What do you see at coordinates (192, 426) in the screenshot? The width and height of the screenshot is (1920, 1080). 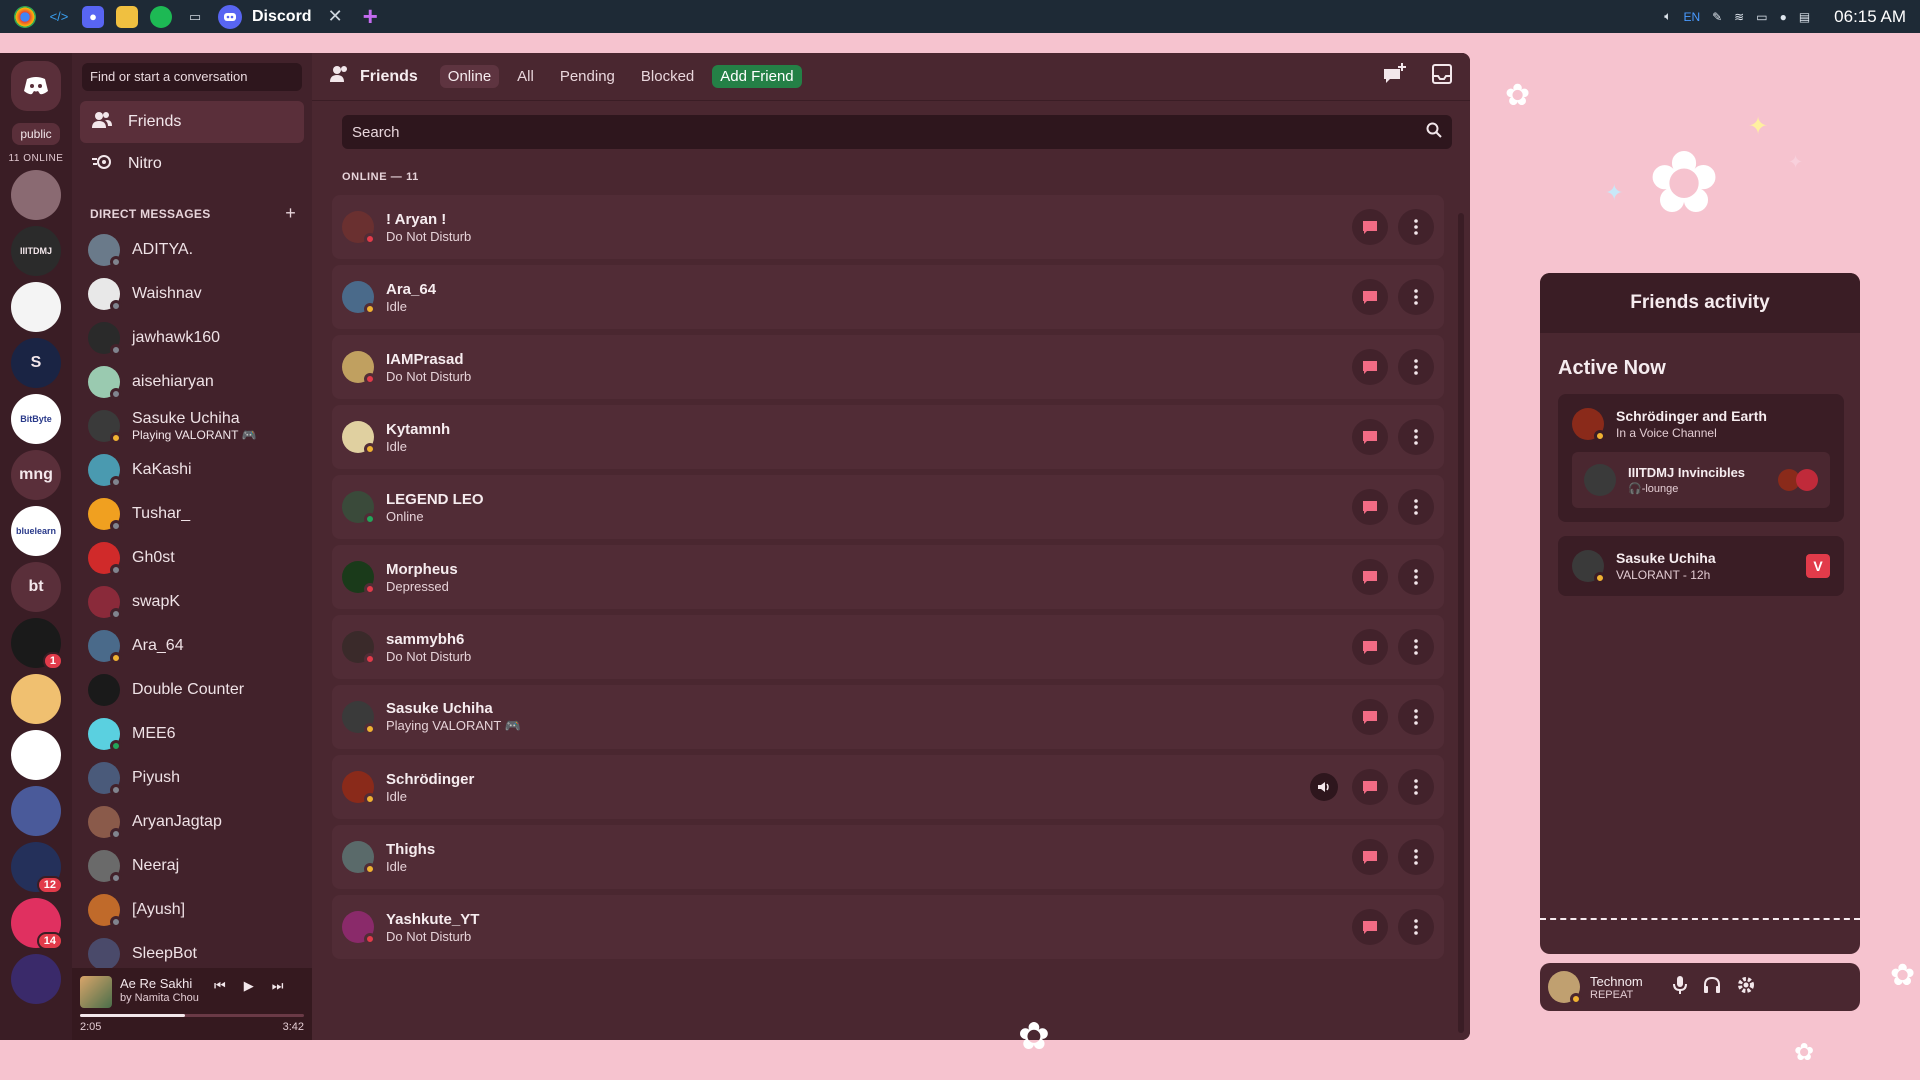 I see `dm-item: Sasuke Uchiha Playing VALORANT 🎮` at bounding box center [192, 426].